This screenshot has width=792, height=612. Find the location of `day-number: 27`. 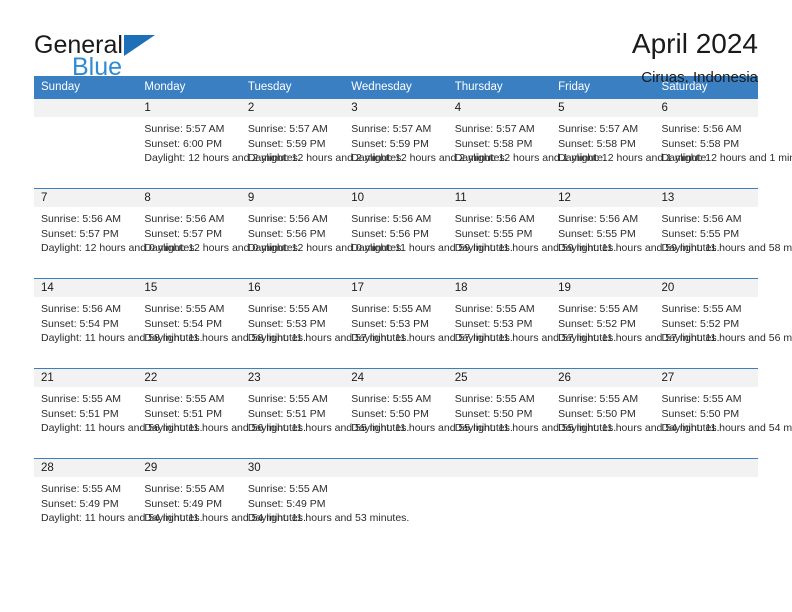

day-number: 27 is located at coordinates (706, 378).